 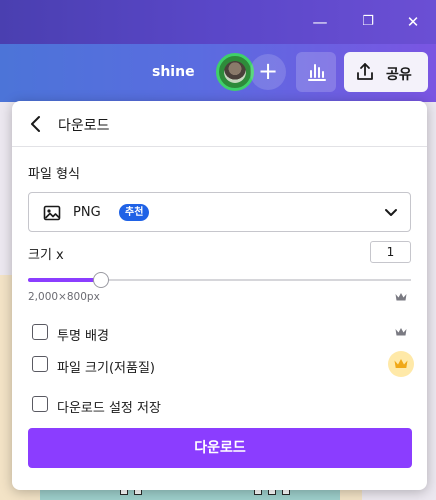 What do you see at coordinates (320, 22) in the screenshot?
I see `minimize-button: —` at bounding box center [320, 22].